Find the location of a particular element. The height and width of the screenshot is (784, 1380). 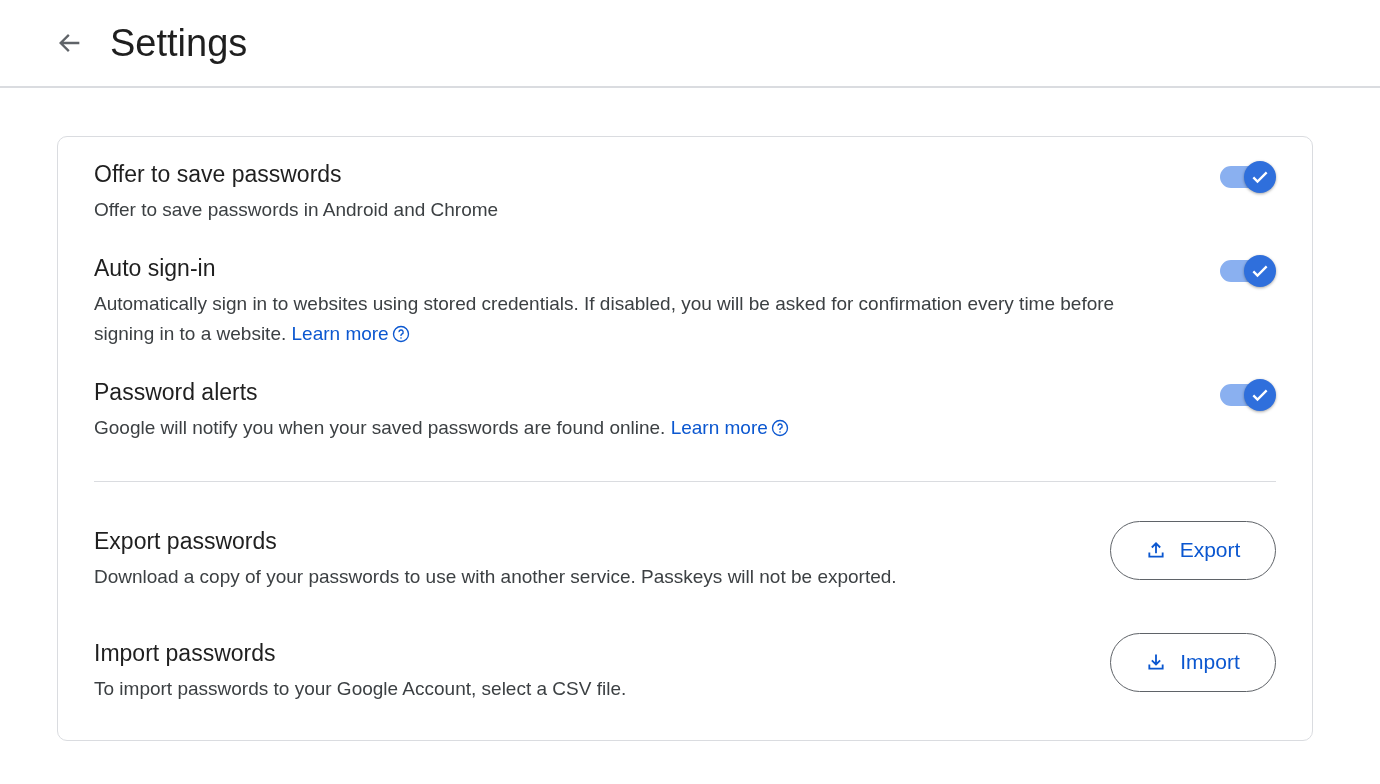

setting-description: Google will notify you when your saved passwords are found online. Learn more is located at coordinates (441, 428).